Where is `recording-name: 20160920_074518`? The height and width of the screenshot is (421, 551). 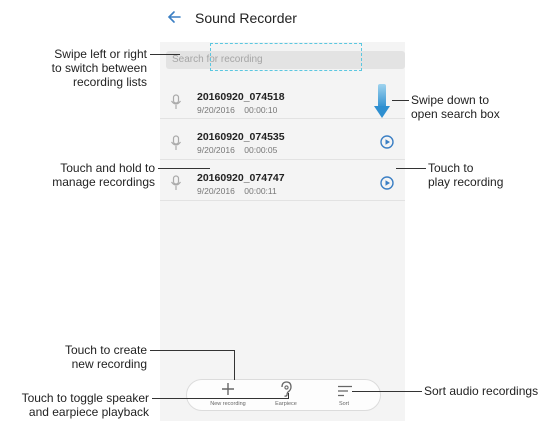 recording-name: 20160920_074518 is located at coordinates (241, 97).